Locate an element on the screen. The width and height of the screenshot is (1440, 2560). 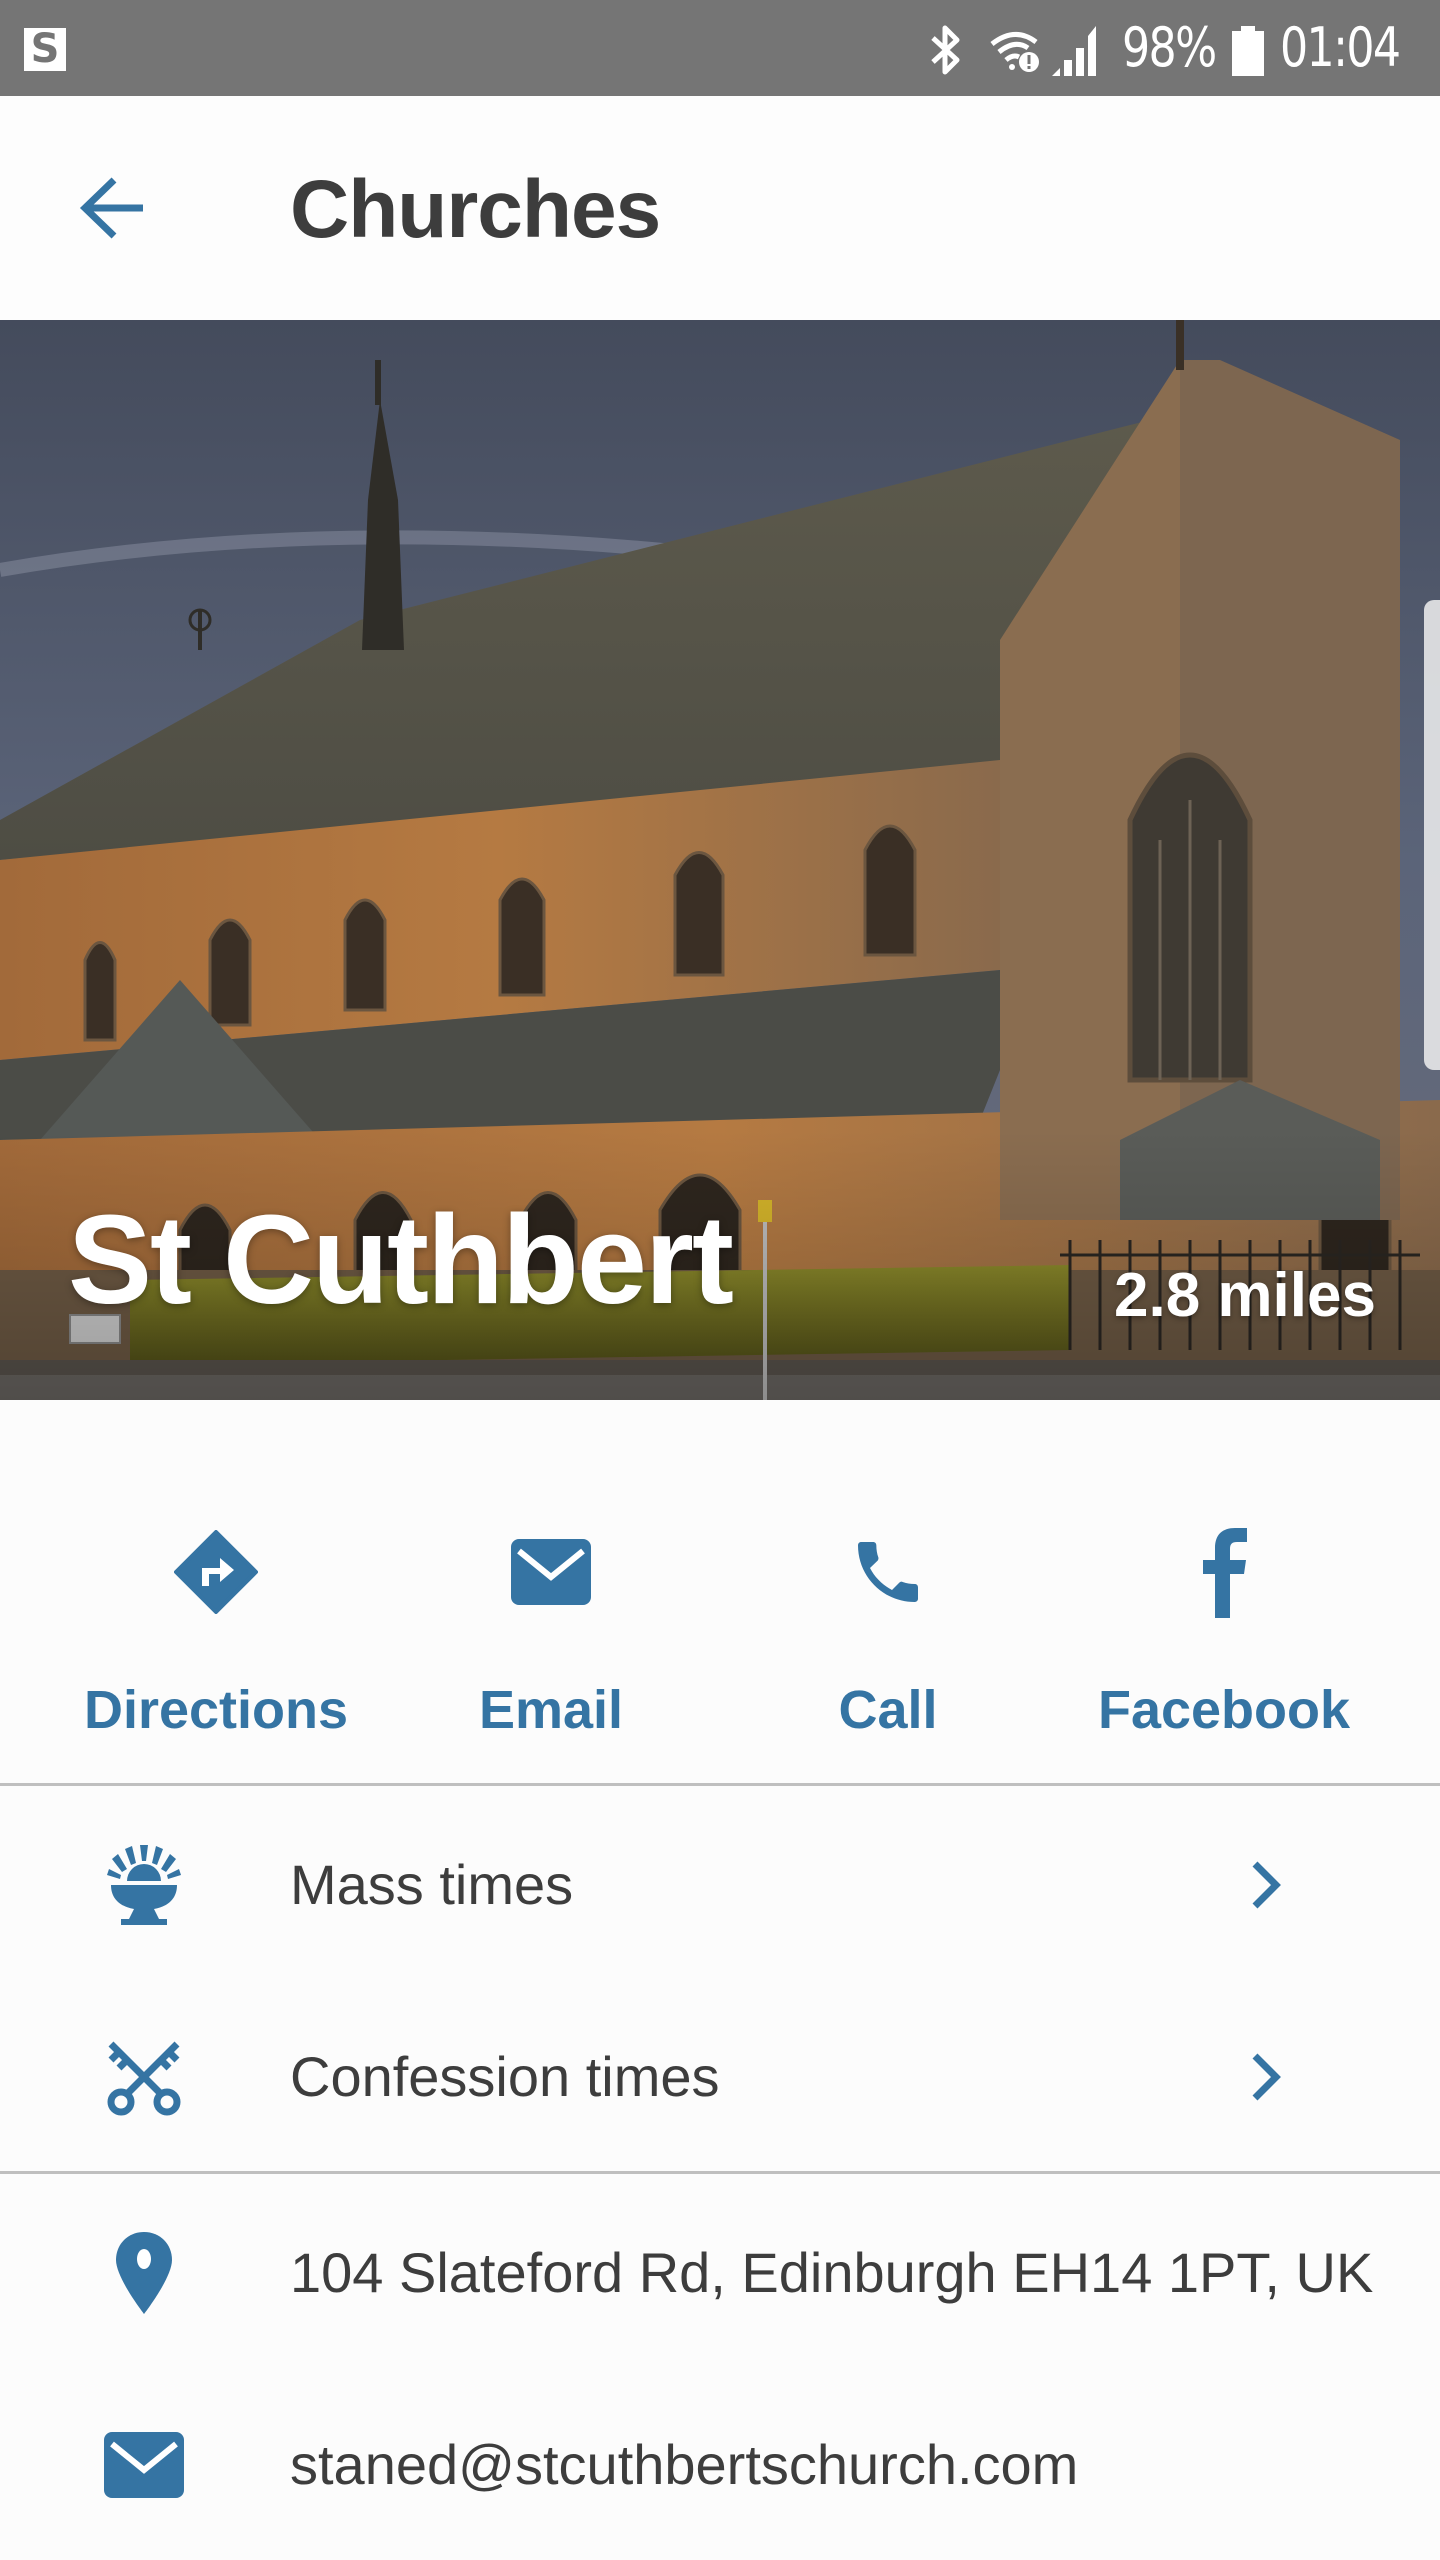
confession-times-row: Confession times is located at coordinates (720, 2077).